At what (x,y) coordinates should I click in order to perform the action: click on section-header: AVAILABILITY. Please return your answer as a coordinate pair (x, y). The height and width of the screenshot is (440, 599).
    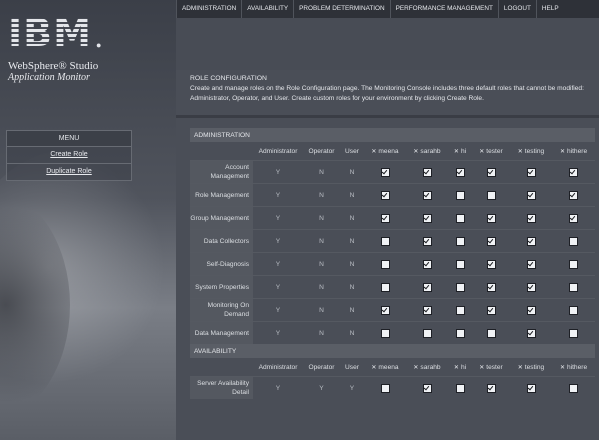
    Looking at the image, I should click on (393, 351).